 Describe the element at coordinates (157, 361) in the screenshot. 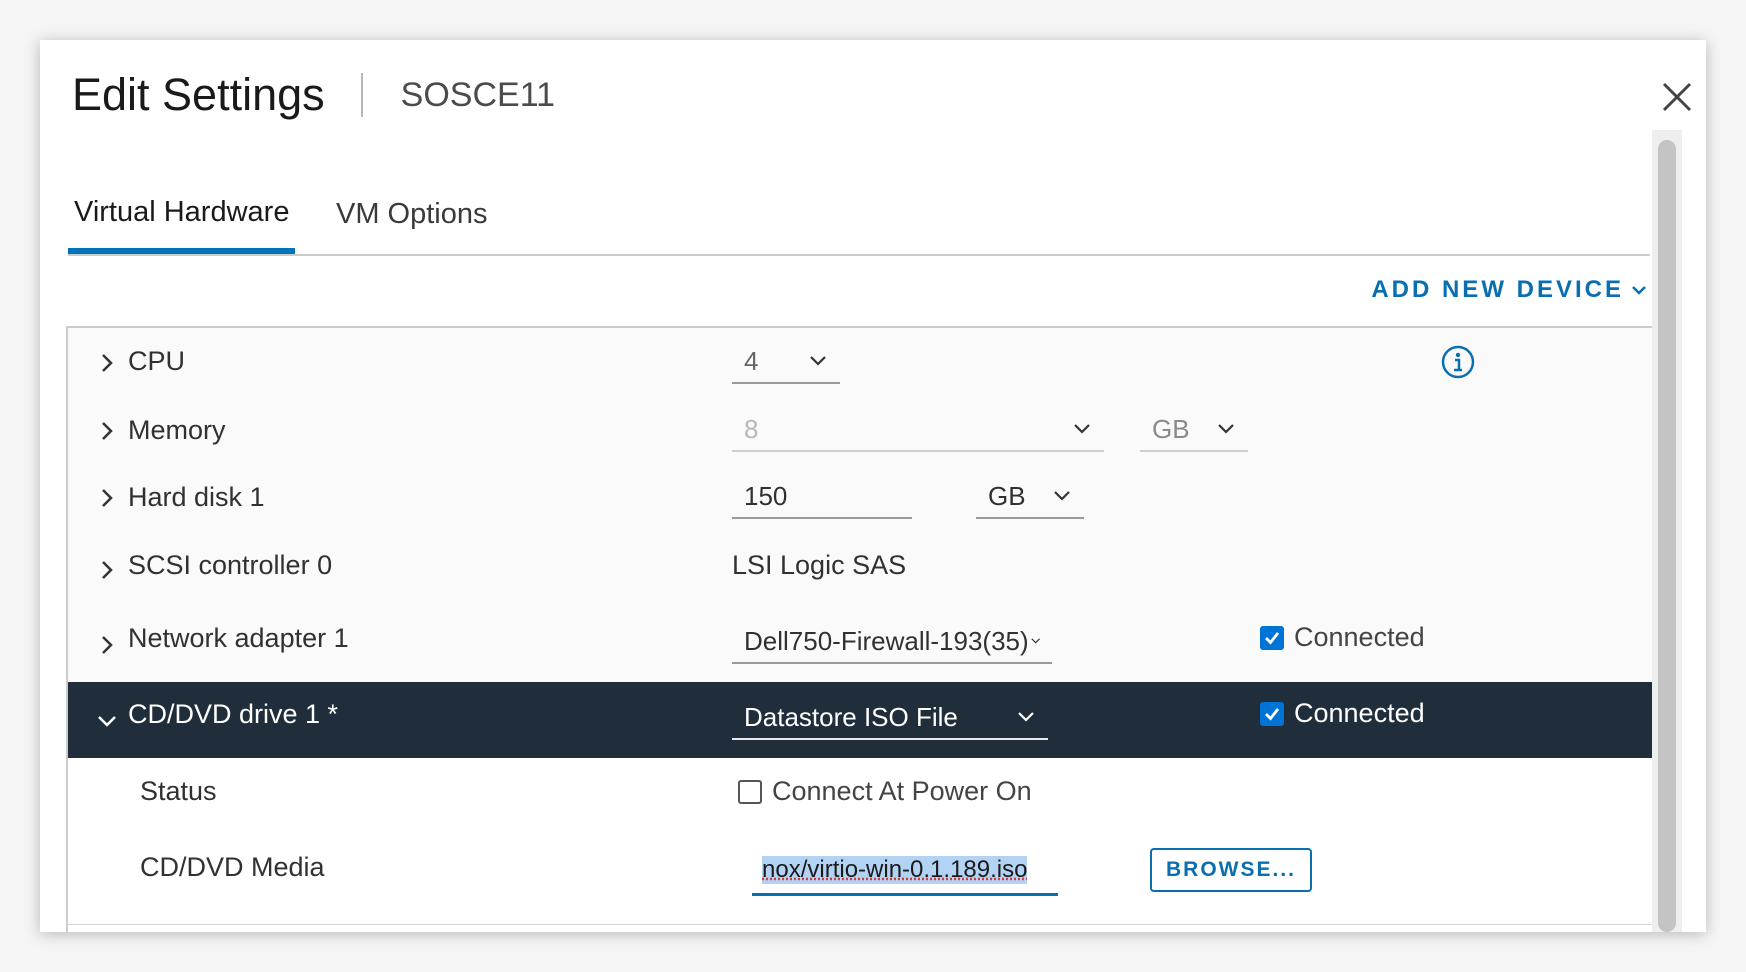

I see `row-label: CPU` at that location.